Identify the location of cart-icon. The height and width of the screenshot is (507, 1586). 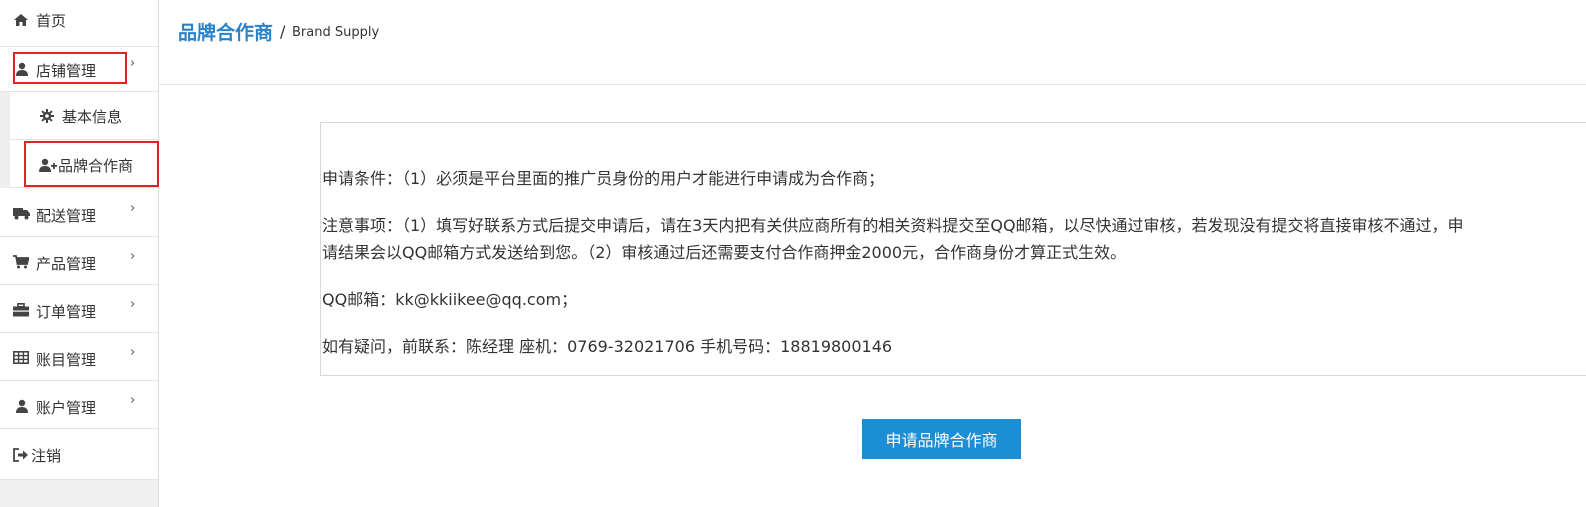
(21, 263).